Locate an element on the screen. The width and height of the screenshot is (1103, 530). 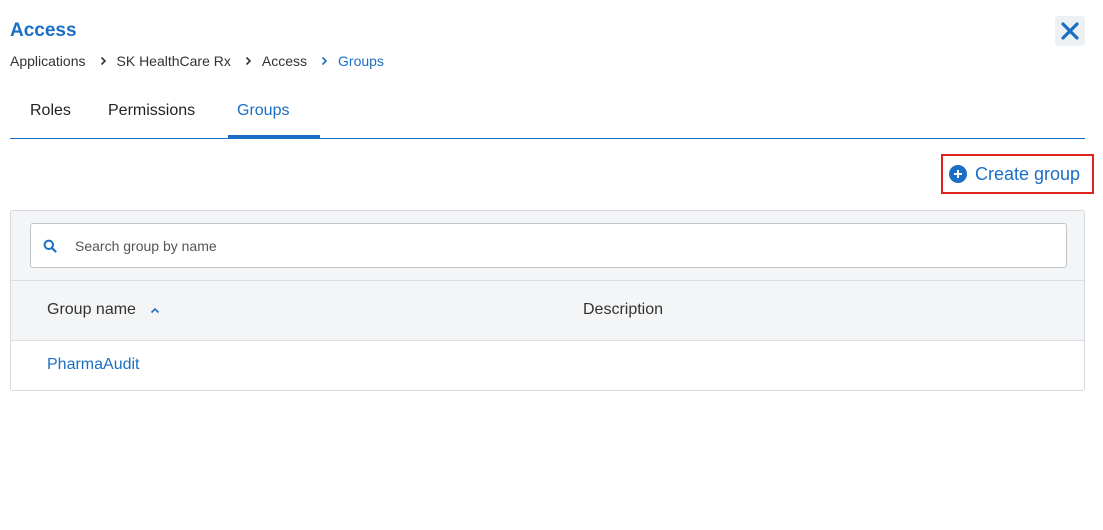
sort-ascending-icon is located at coordinates (155, 310).